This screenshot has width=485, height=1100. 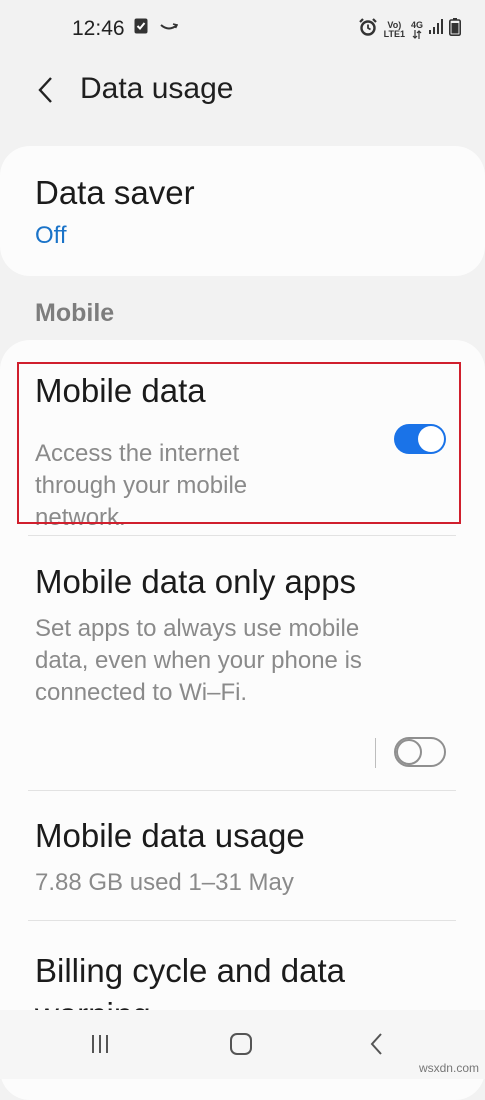 I want to click on status-right-icons: Vo) LTE1 4G, so click(x=409, y=29).